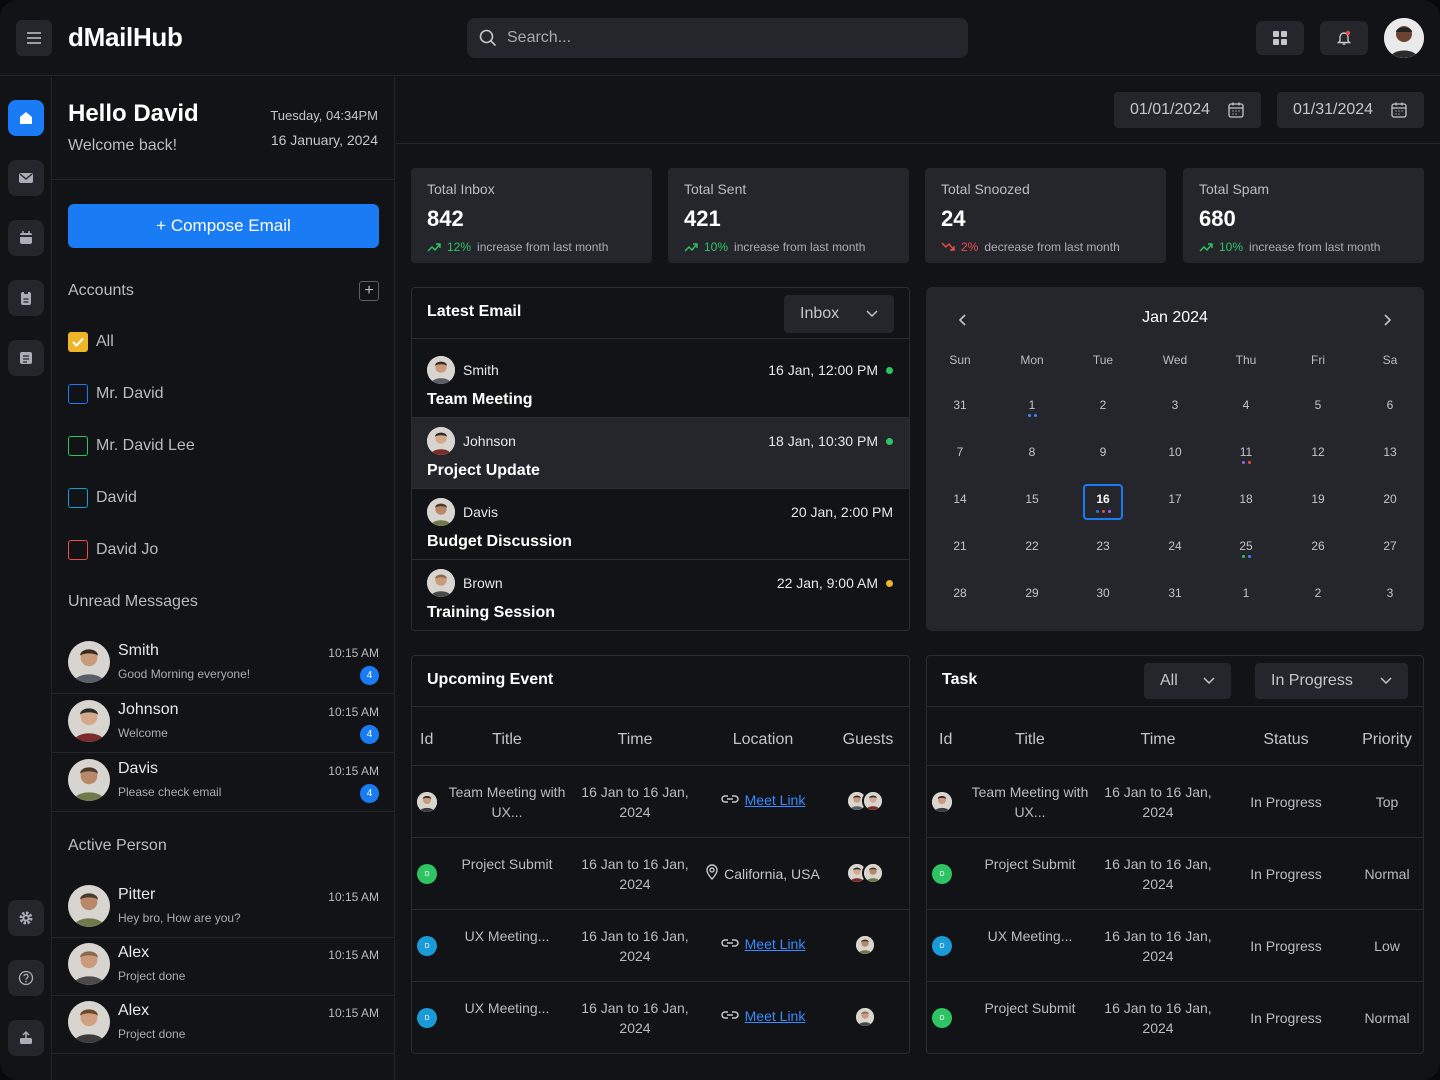 This screenshot has width=1440, height=1080. What do you see at coordinates (660, 452) in the screenshot?
I see `email-item: Johnson Project Update 18 Jan, 10:30 PM` at bounding box center [660, 452].